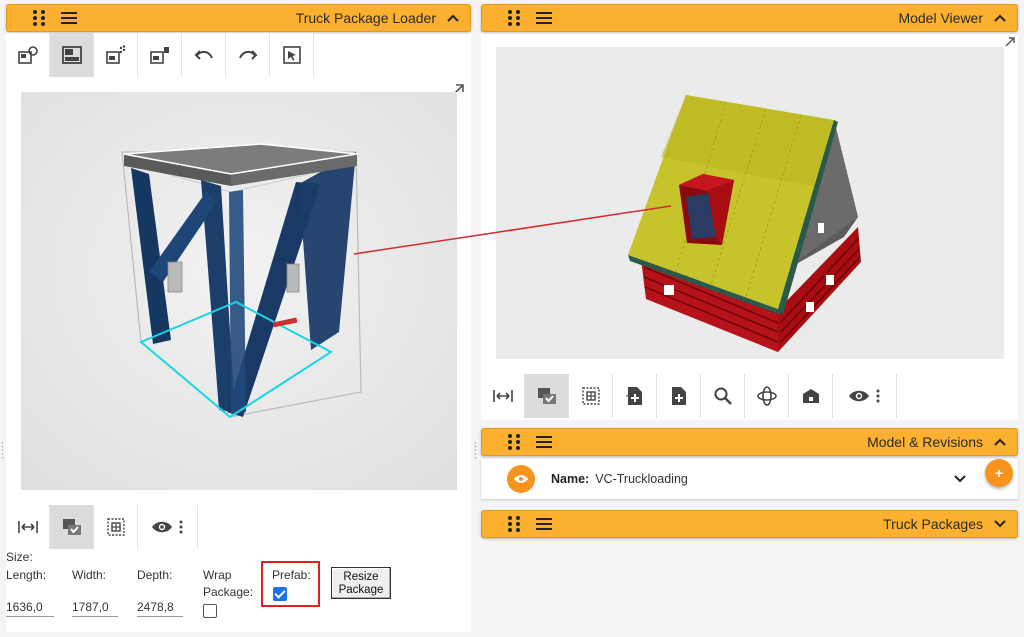  I want to click on wrap-package-label: Package:, so click(228, 592).